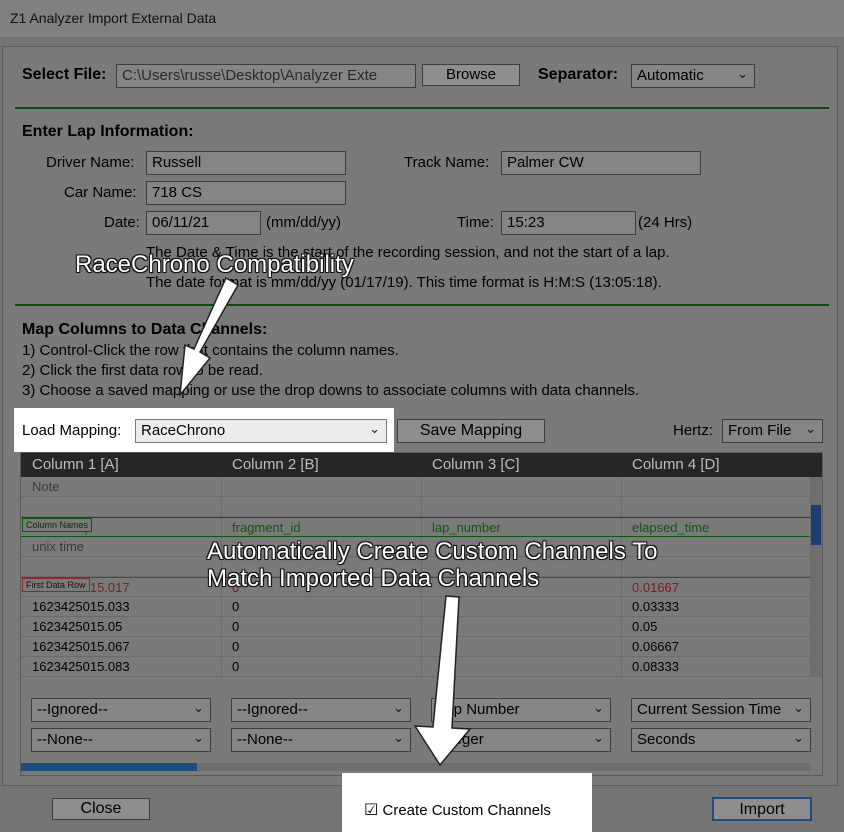 This screenshot has height=832, width=844. What do you see at coordinates (373, 578) in the screenshot?
I see `auto-channels-annotation-line2: Match Imported Data Channels` at bounding box center [373, 578].